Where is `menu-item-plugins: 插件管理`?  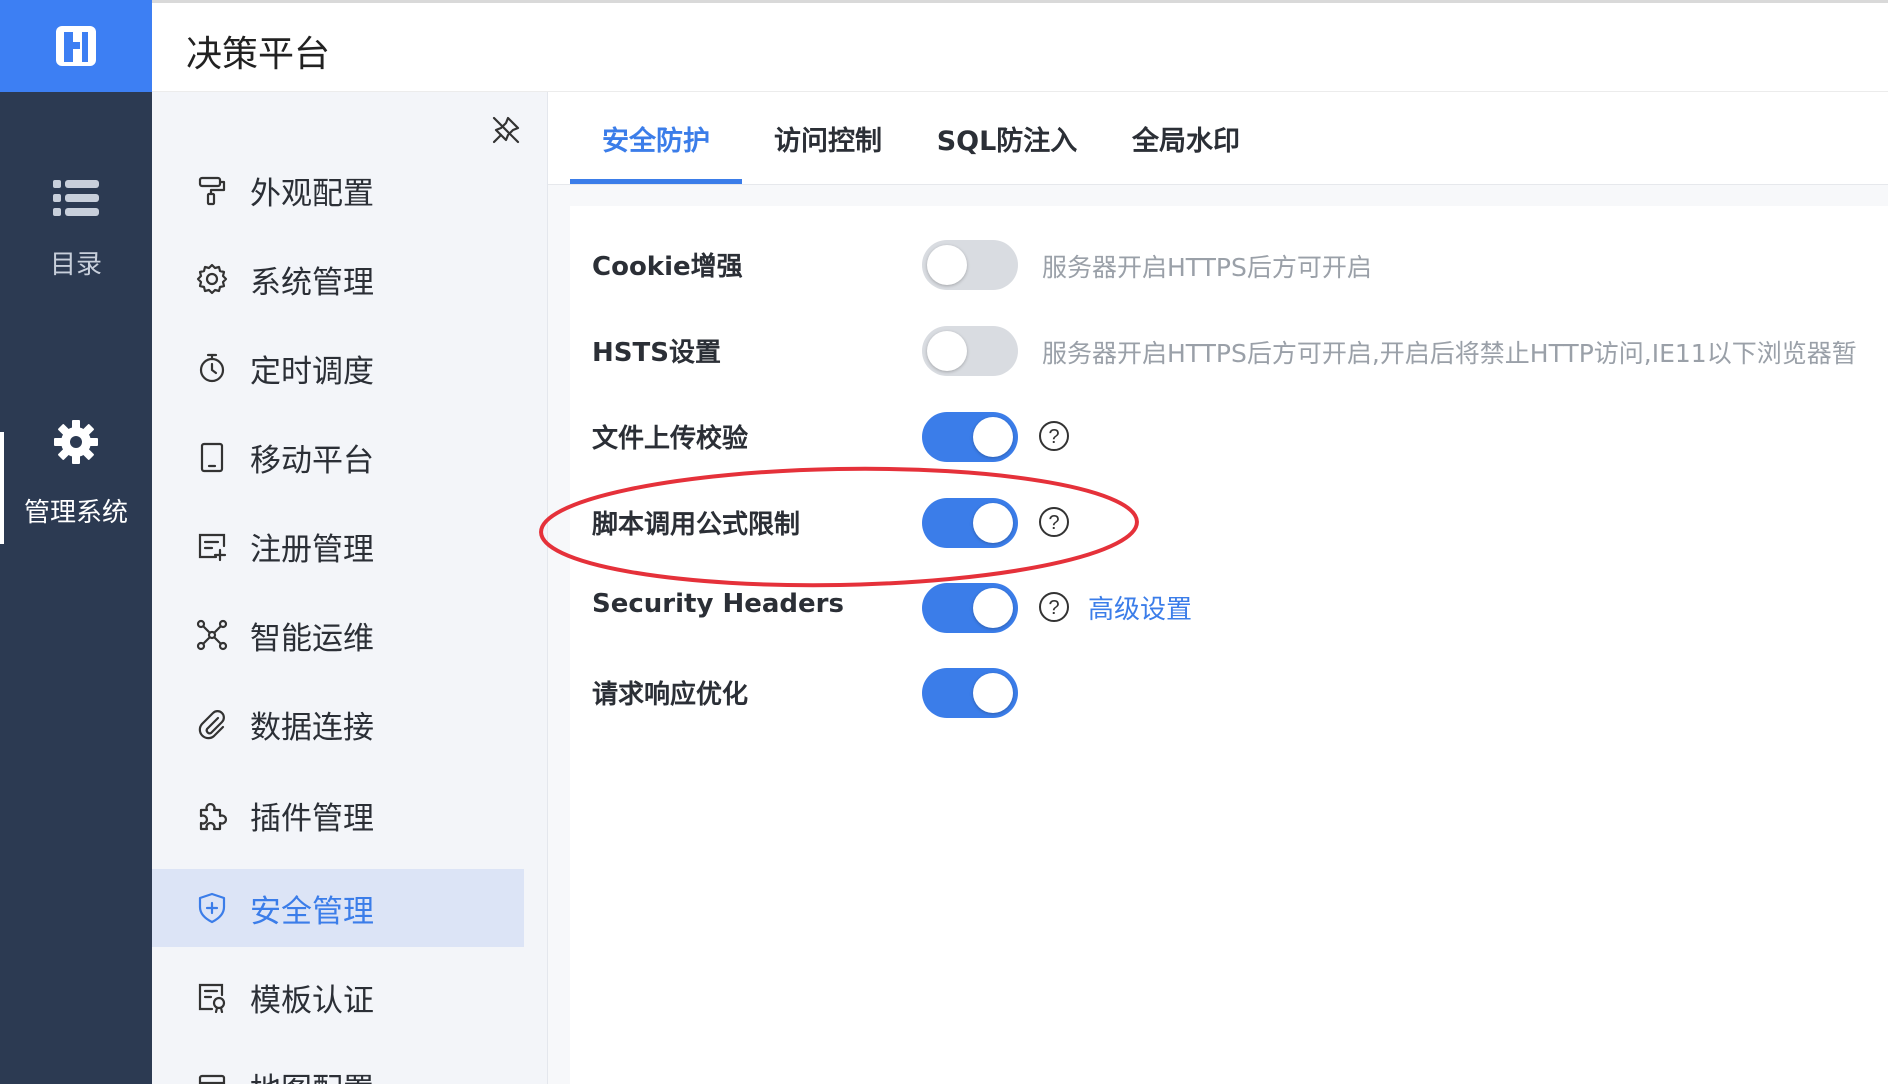
menu-item-plugins: 插件管理 is located at coordinates (338, 815).